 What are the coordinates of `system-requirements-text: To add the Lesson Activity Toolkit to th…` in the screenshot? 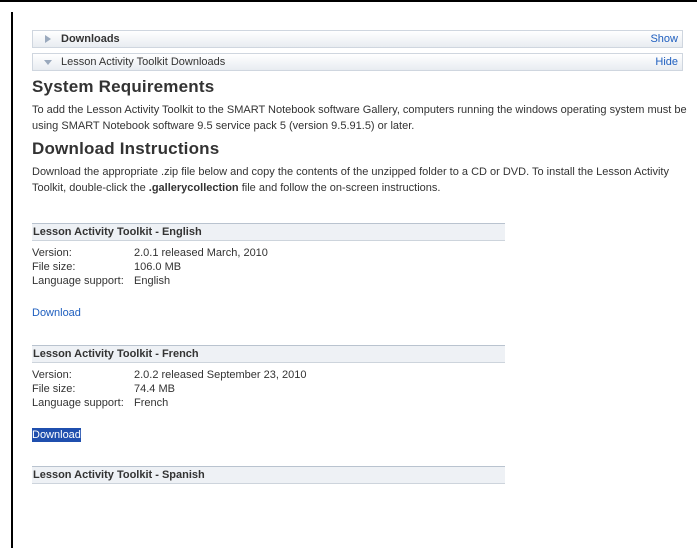 It's located at (359, 118).